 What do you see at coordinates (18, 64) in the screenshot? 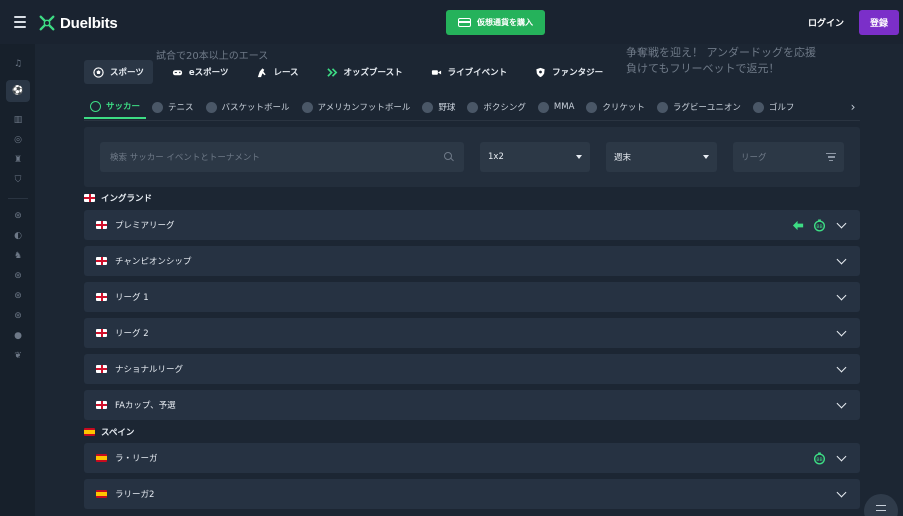
I see `casino-icon: ♫` at bounding box center [18, 64].